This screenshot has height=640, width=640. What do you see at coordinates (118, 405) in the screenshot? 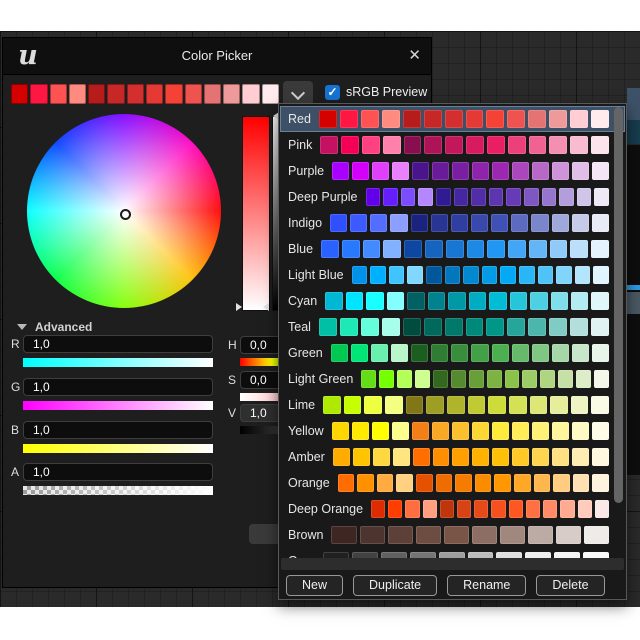
I see `green-gradient-bar` at bounding box center [118, 405].